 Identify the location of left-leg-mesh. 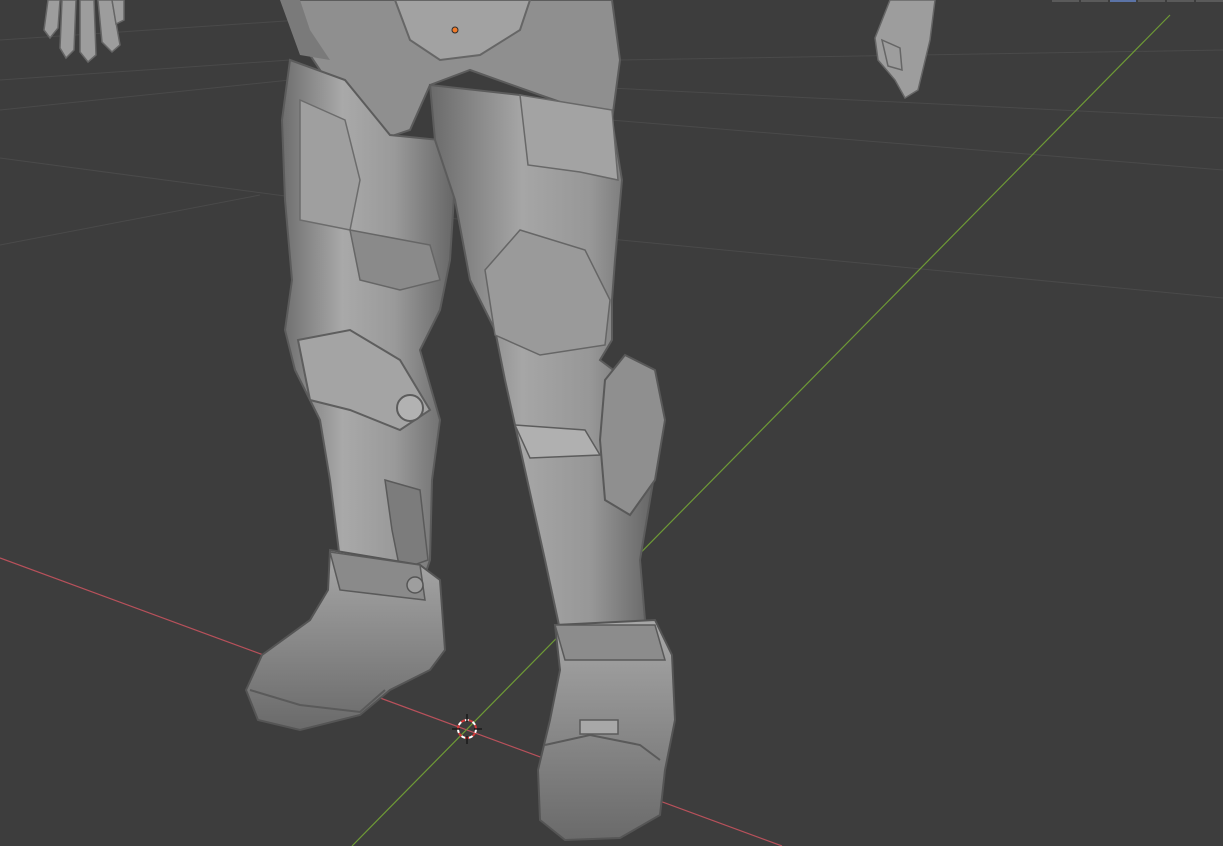
(368, 325).